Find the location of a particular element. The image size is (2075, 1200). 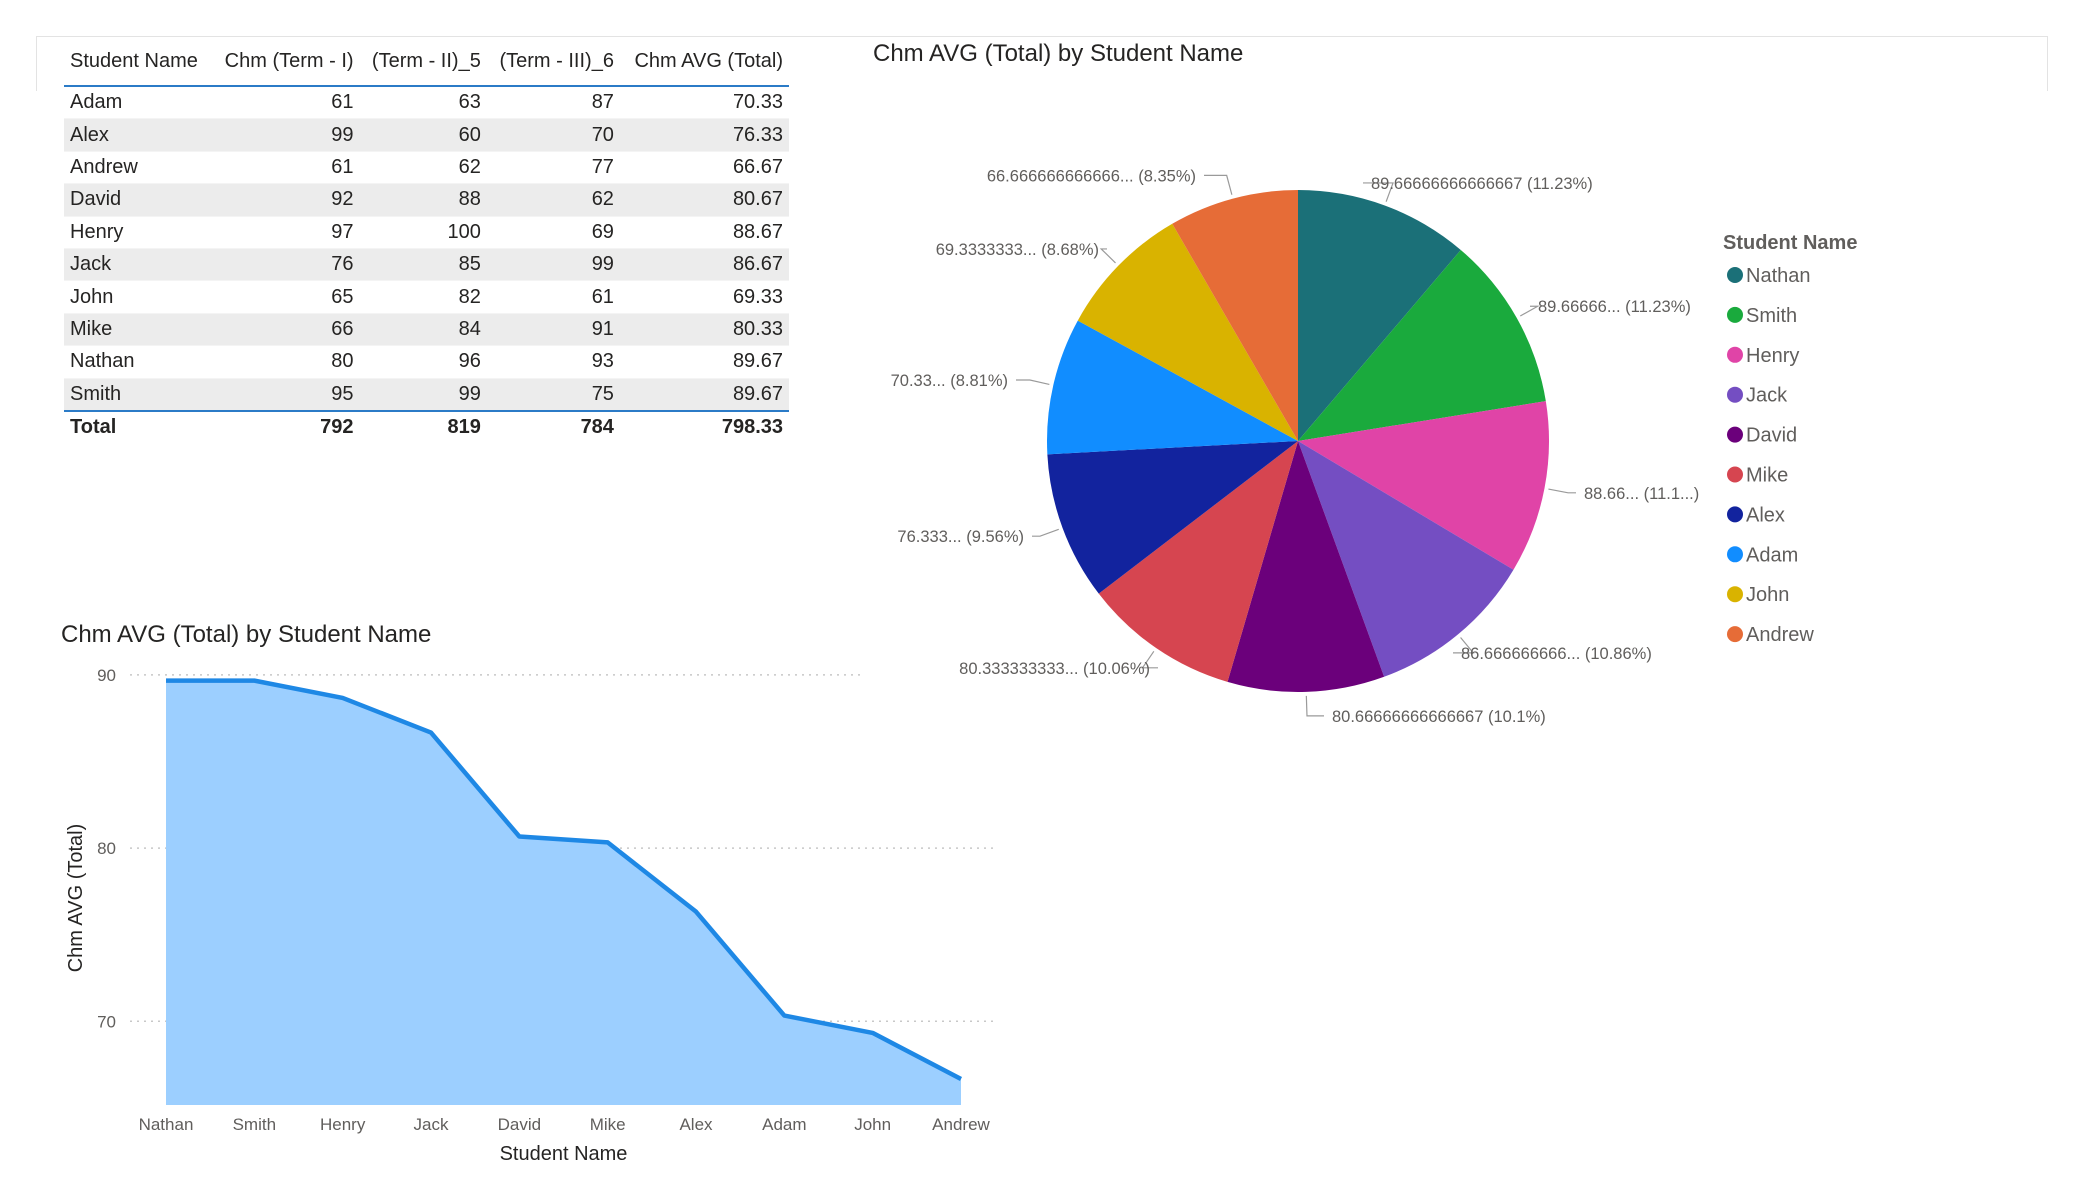

x-tick-label: Jack is located at coordinates (431, 1124).